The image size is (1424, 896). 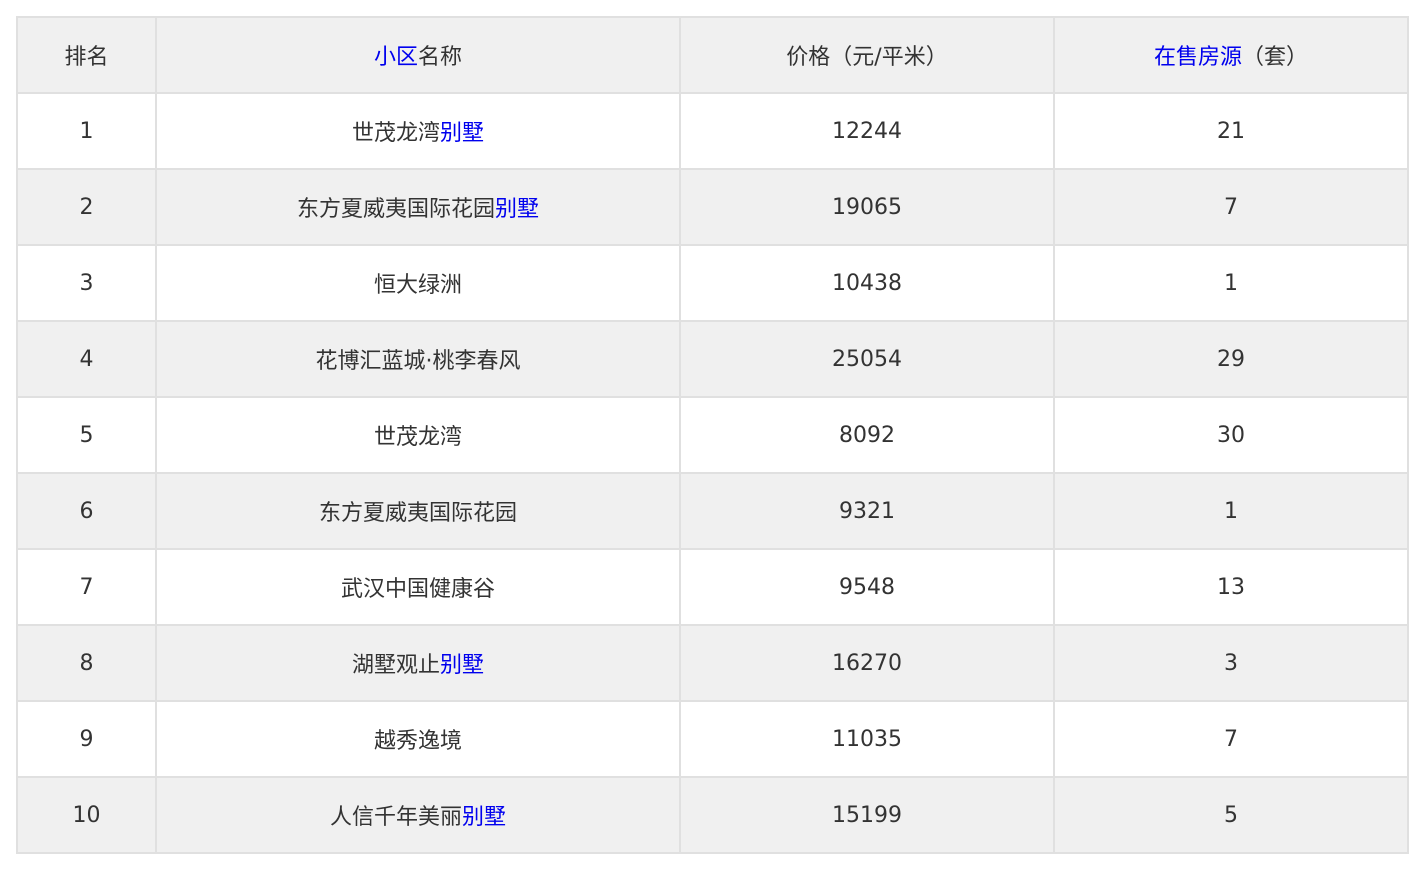 I want to click on table-row: 10 人信千年美丽别墅 15199 5, so click(x=712, y=815).